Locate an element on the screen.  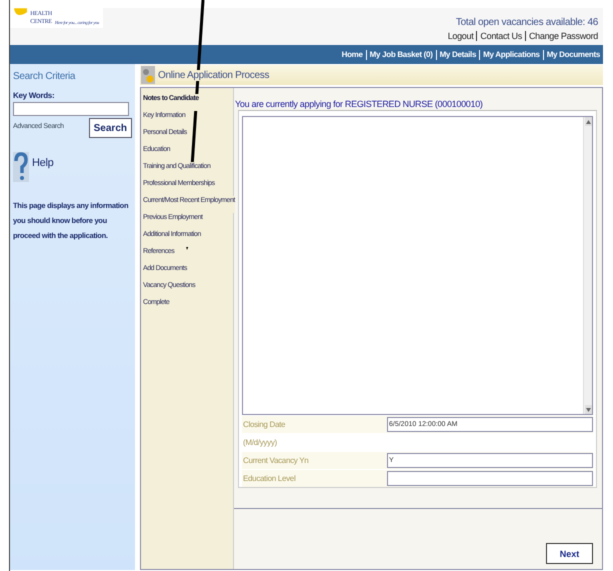
scroll-down-icon is located at coordinates (588, 409).